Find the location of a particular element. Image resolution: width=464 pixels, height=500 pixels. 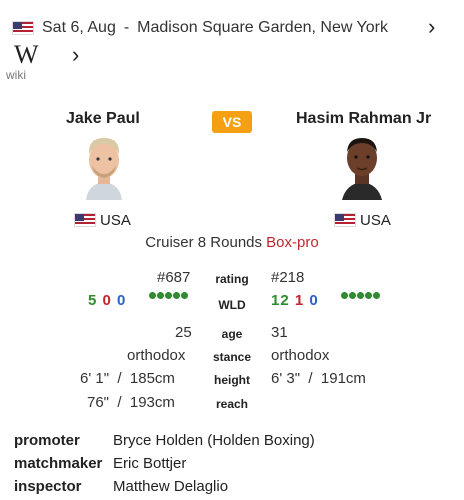

fighter-2-age: 31 is located at coordinates (279, 332).